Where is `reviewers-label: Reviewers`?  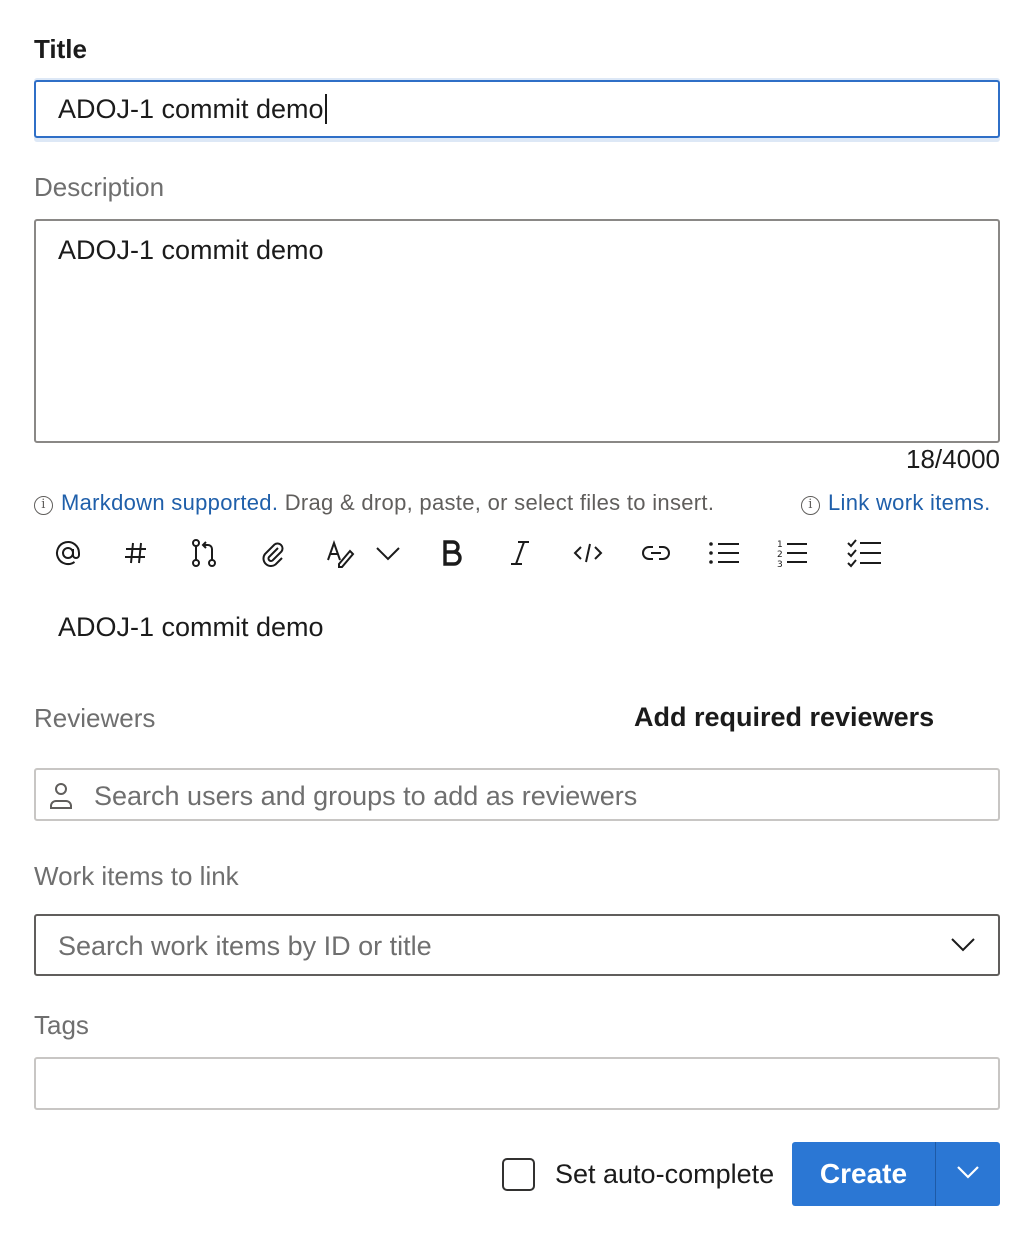
reviewers-label: Reviewers is located at coordinates (95, 718).